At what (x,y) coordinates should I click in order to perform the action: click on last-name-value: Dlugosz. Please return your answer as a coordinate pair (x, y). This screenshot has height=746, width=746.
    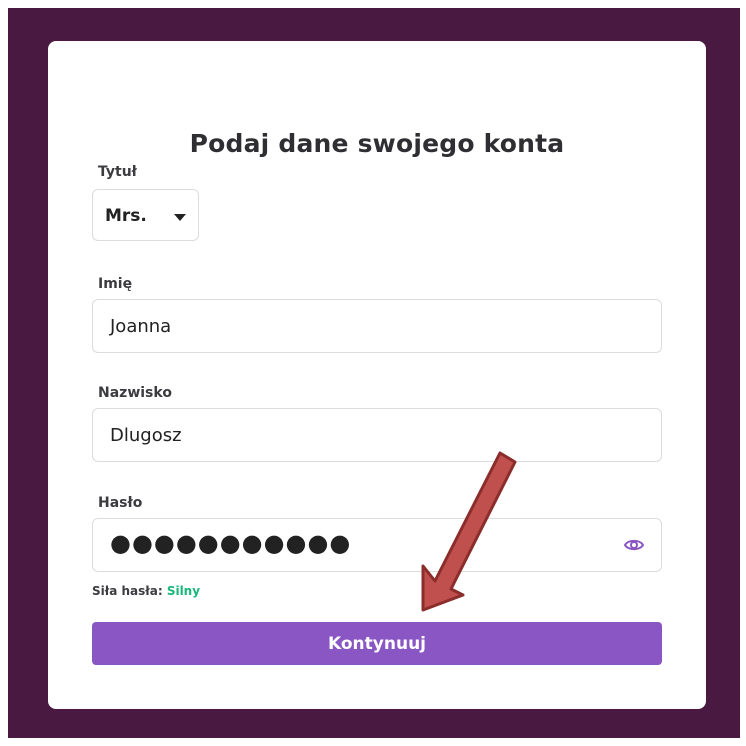
    Looking at the image, I should click on (146, 435).